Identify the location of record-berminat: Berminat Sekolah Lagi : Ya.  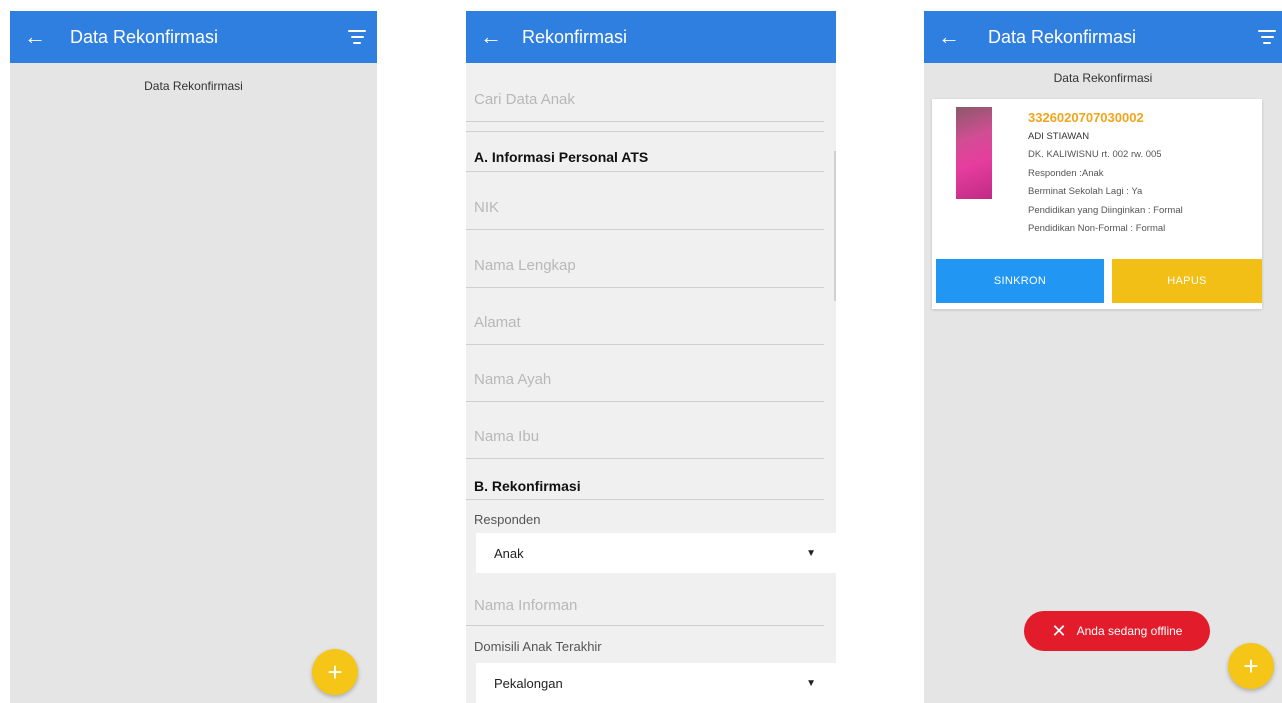
(1085, 191).